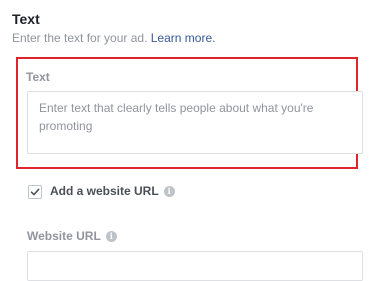  What do you see at coordinates (183, 38) in the screenshot?
I see `learn-more-link: Learn more.` at bounding box center [183, 38].